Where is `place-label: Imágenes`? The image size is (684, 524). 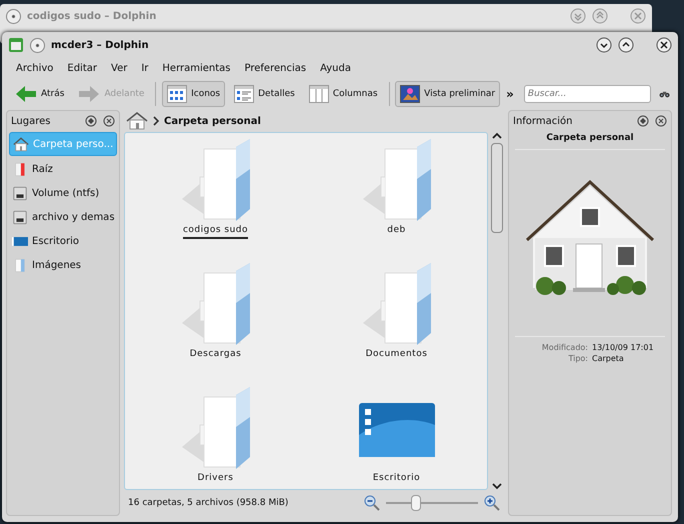
place-label: Imágenes is located at coordinates (57, 265).